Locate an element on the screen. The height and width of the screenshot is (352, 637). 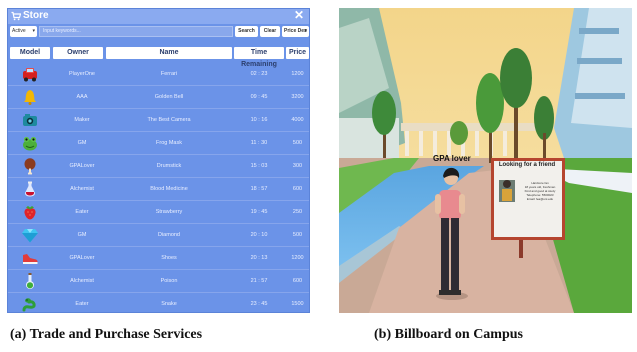
column-header-owner: Owner is located at coordinates (78, 53).